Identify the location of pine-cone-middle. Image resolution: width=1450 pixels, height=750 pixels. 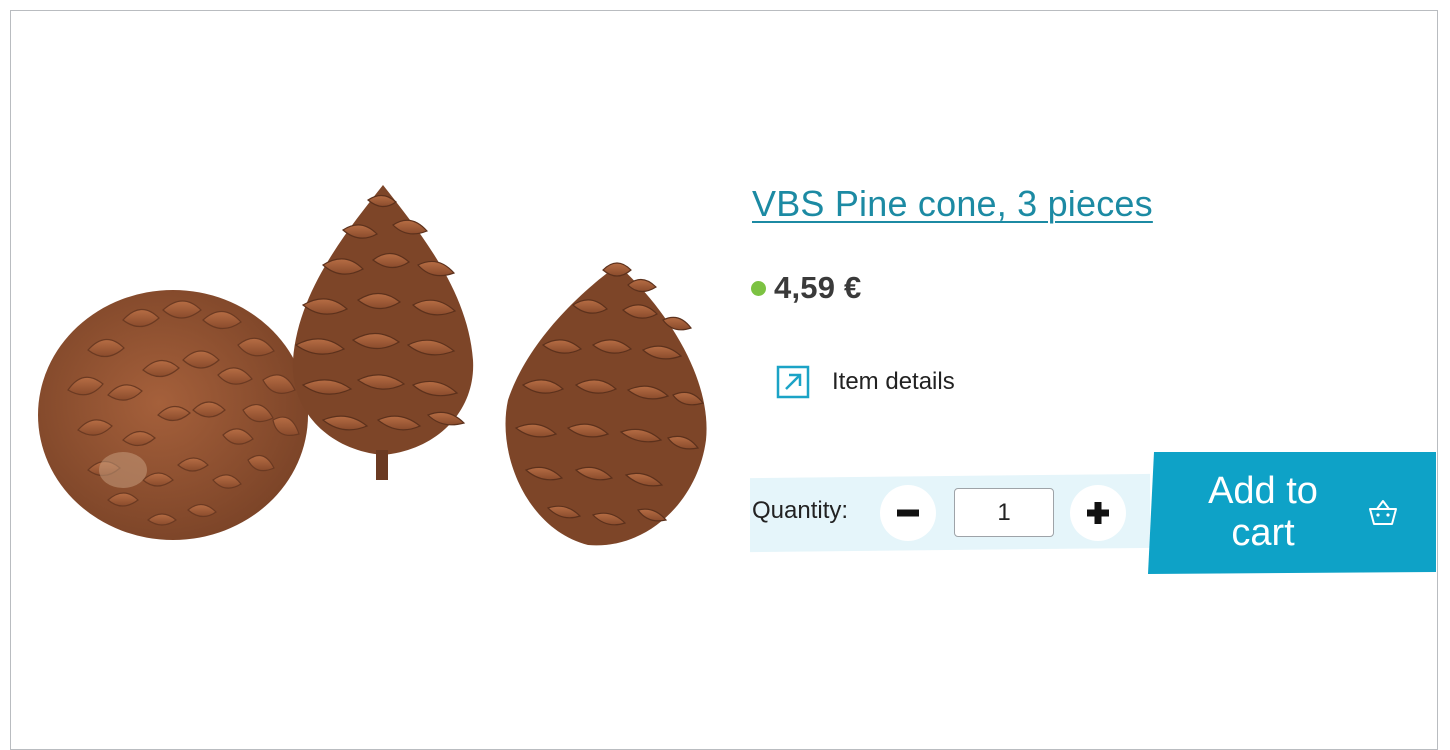
(383, 332).